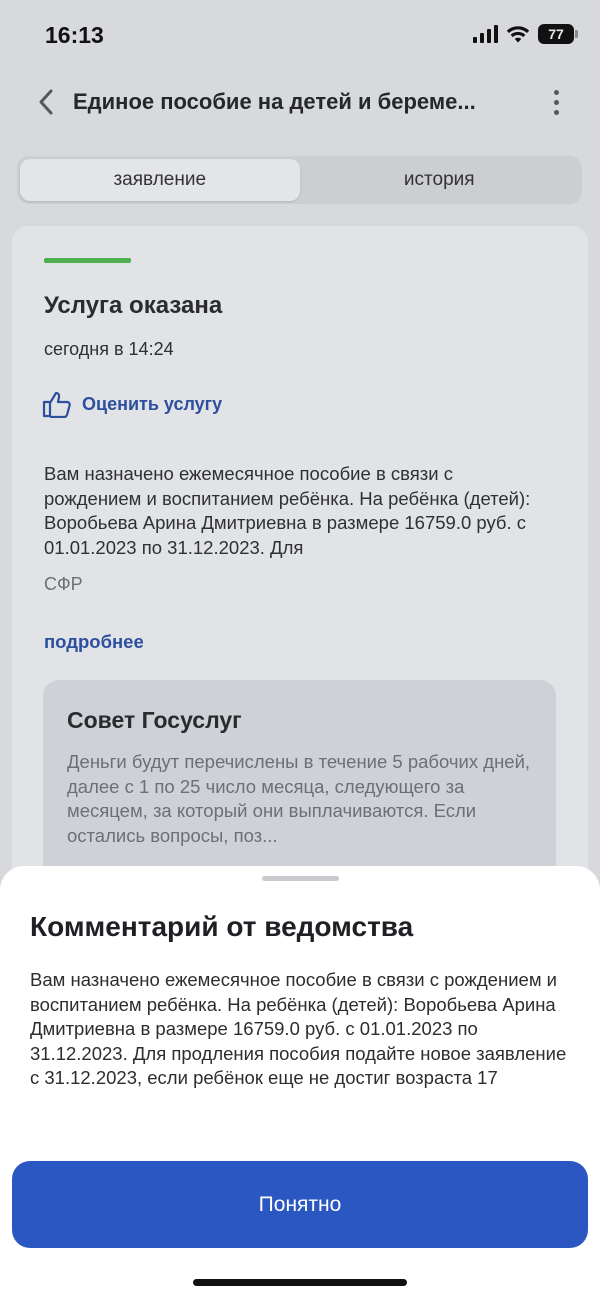 This screenshot has height=1297, width=600. What do you see at coordinates (109, 349) in the screenshot?
I see `status-date: сегодня в 14:24` at bounding box center [109, 349].